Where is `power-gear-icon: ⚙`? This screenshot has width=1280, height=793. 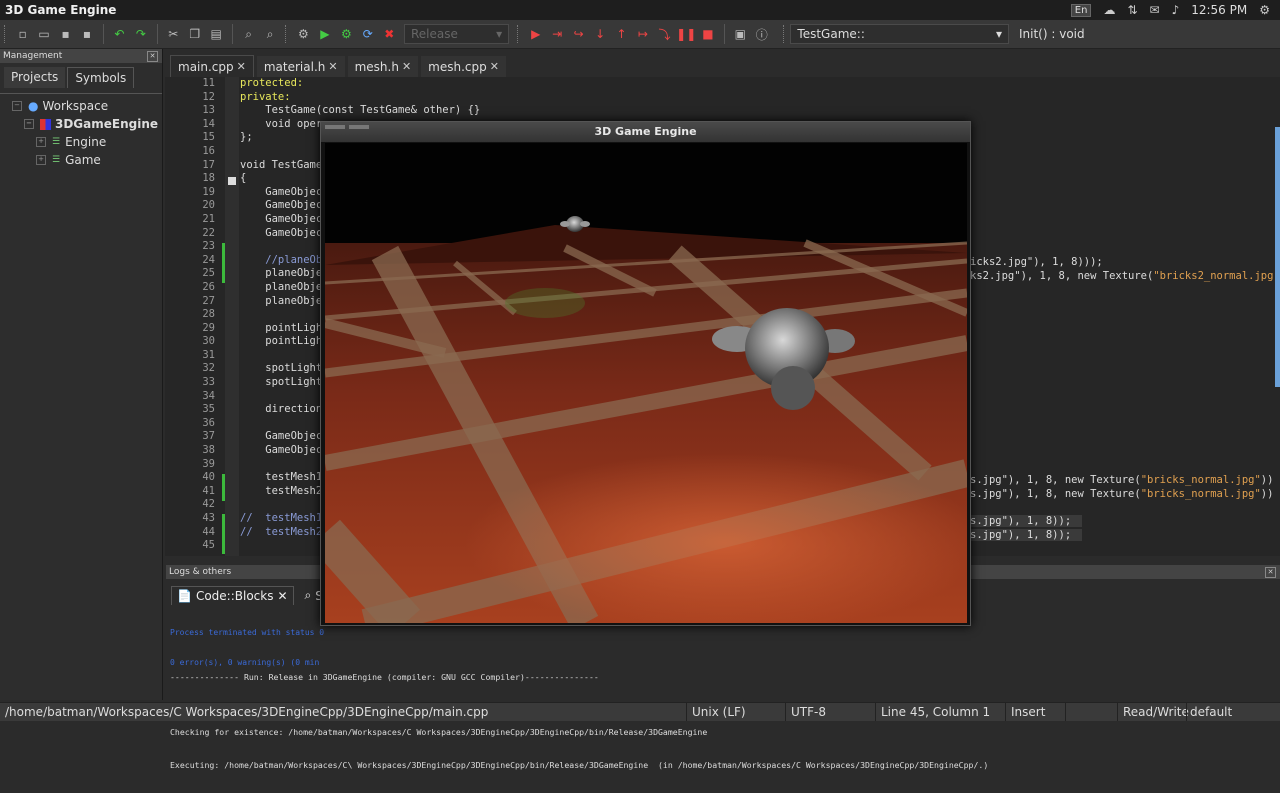
power-gear-icon: ⚙ is located at coordinates (1264, 10).